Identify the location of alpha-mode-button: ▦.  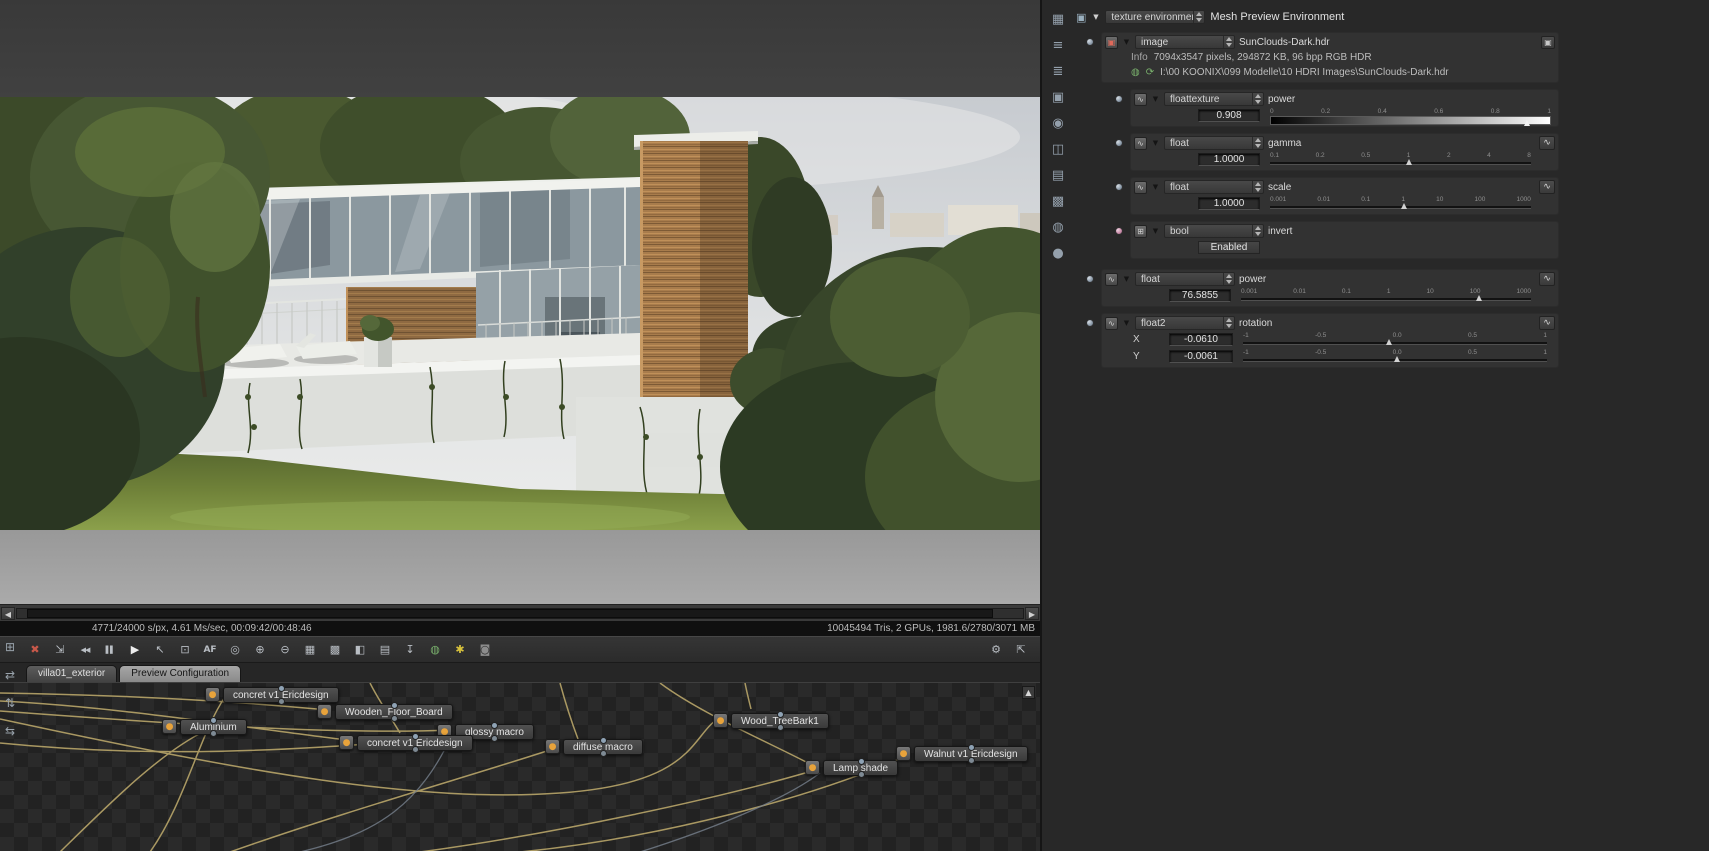
(310, 650).